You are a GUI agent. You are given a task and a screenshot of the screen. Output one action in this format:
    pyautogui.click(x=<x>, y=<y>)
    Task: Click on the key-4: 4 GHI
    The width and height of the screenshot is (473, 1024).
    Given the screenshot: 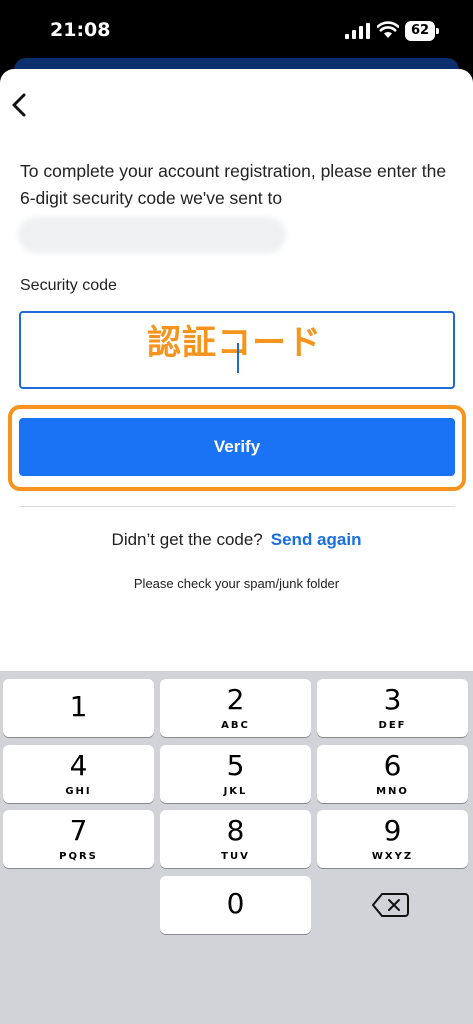 What is the action you would take?
    pyautogui.click(x=78, y=774)
    